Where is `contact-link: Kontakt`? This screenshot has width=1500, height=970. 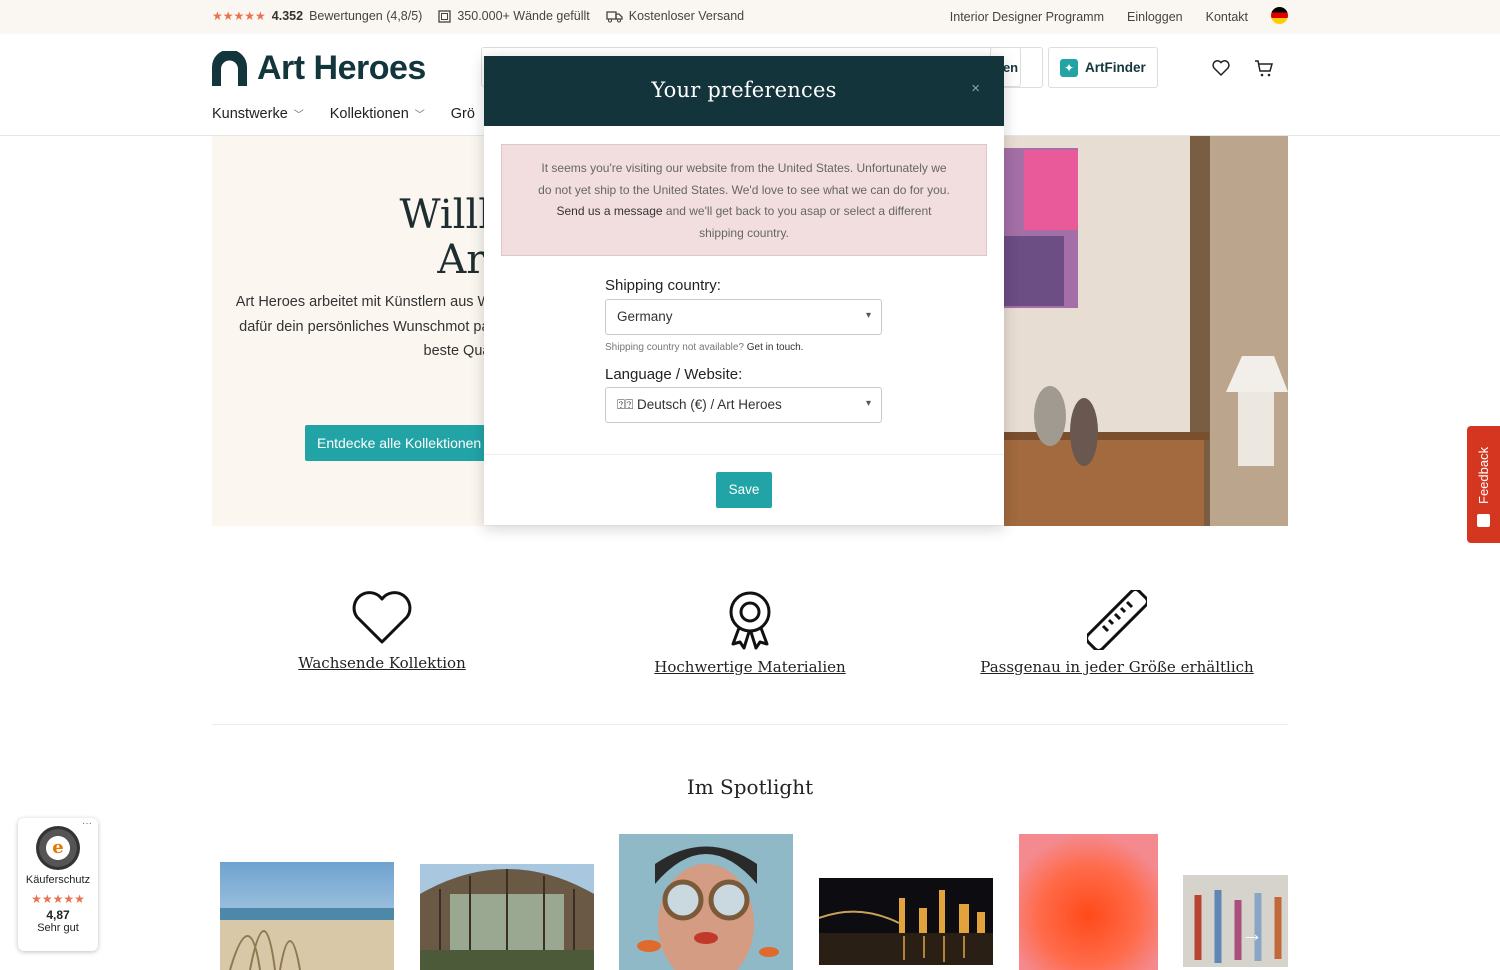 contact-link: Kontakt is located at coordinates (1227, 17).